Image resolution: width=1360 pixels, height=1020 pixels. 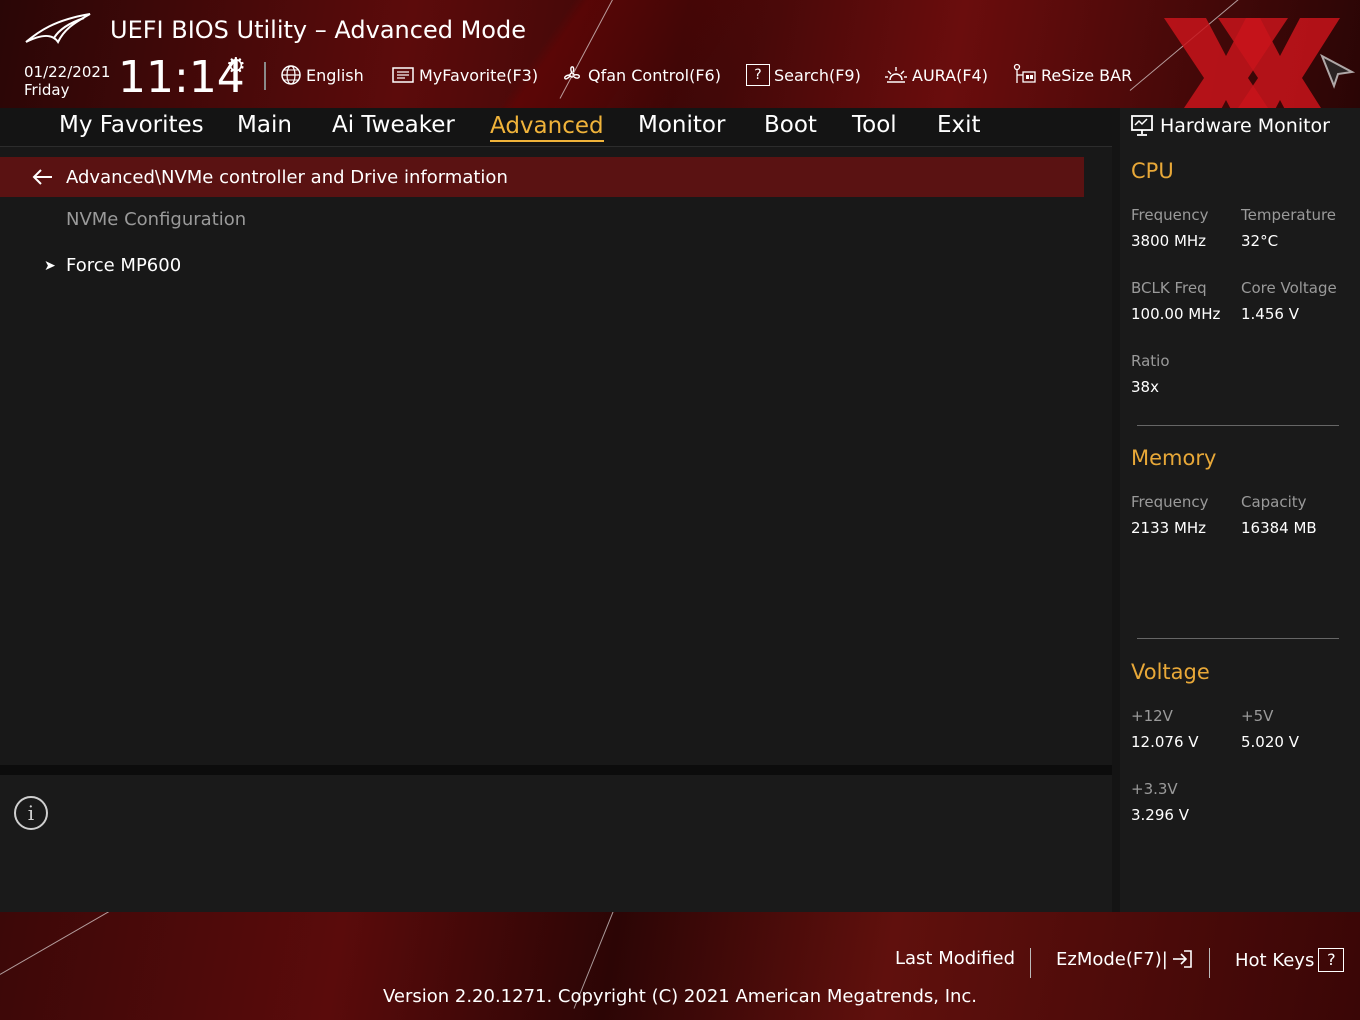 I want to click on tab-tool: Tool, so click(x=874, y=125).